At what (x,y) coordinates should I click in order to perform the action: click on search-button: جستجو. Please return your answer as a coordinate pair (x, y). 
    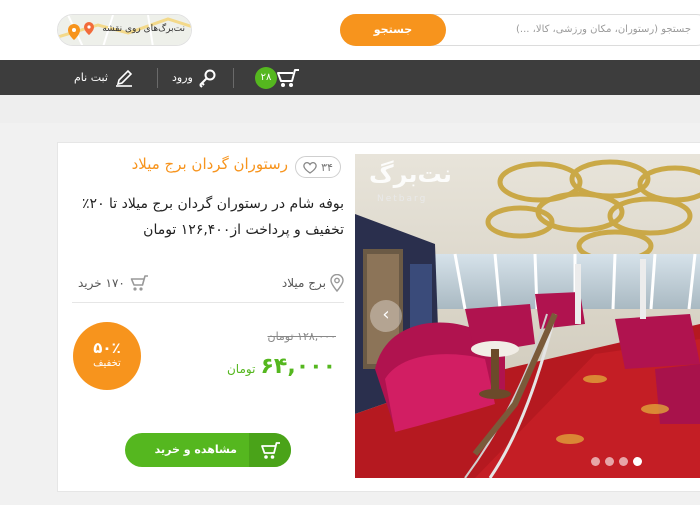
    Looking at the image, I should click on (393, 30).